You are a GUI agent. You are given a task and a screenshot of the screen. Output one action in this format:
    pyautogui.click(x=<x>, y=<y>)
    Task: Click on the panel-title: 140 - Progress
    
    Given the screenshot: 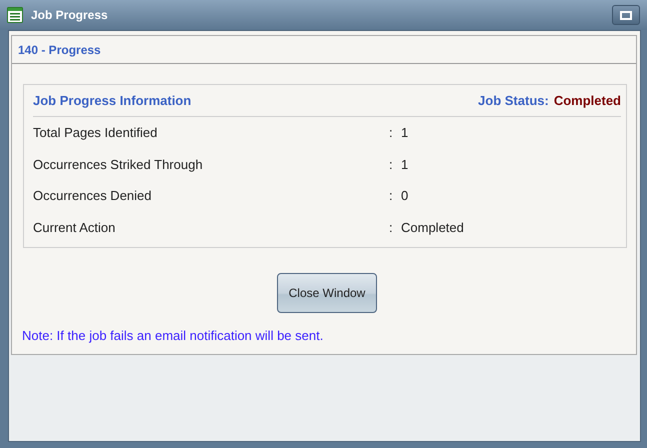 What is the action you would take?
    pyautogui.click(x=59, y=49)
    